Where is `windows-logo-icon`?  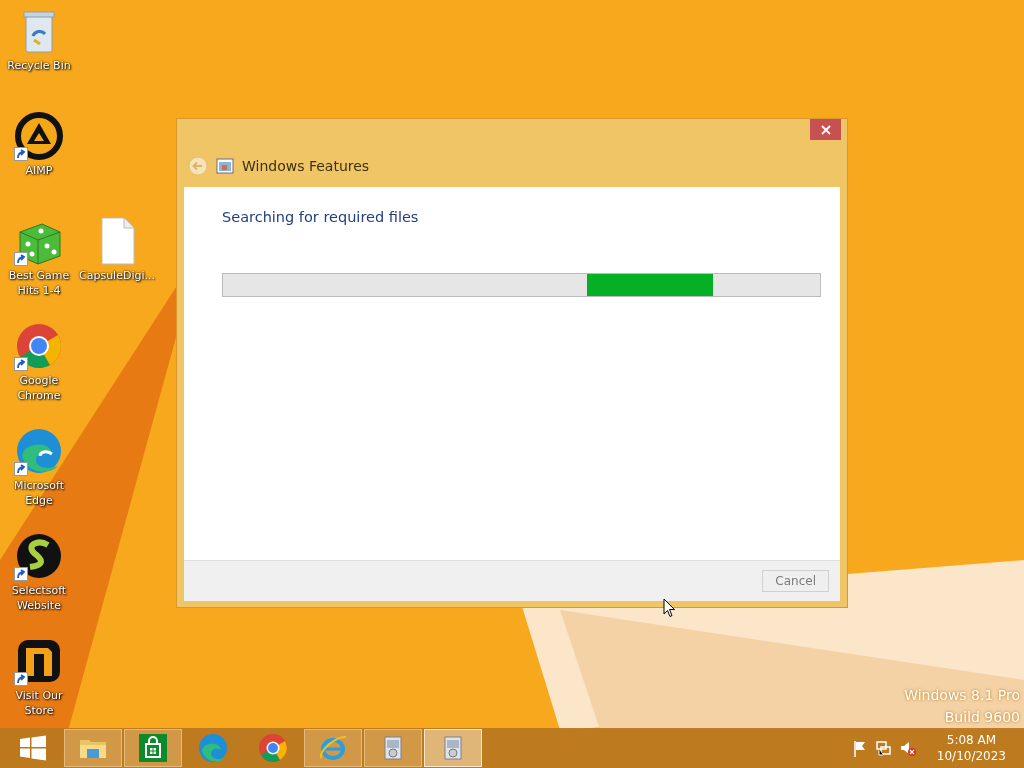
windows-logo-icon is located at coordinates (33, 748).